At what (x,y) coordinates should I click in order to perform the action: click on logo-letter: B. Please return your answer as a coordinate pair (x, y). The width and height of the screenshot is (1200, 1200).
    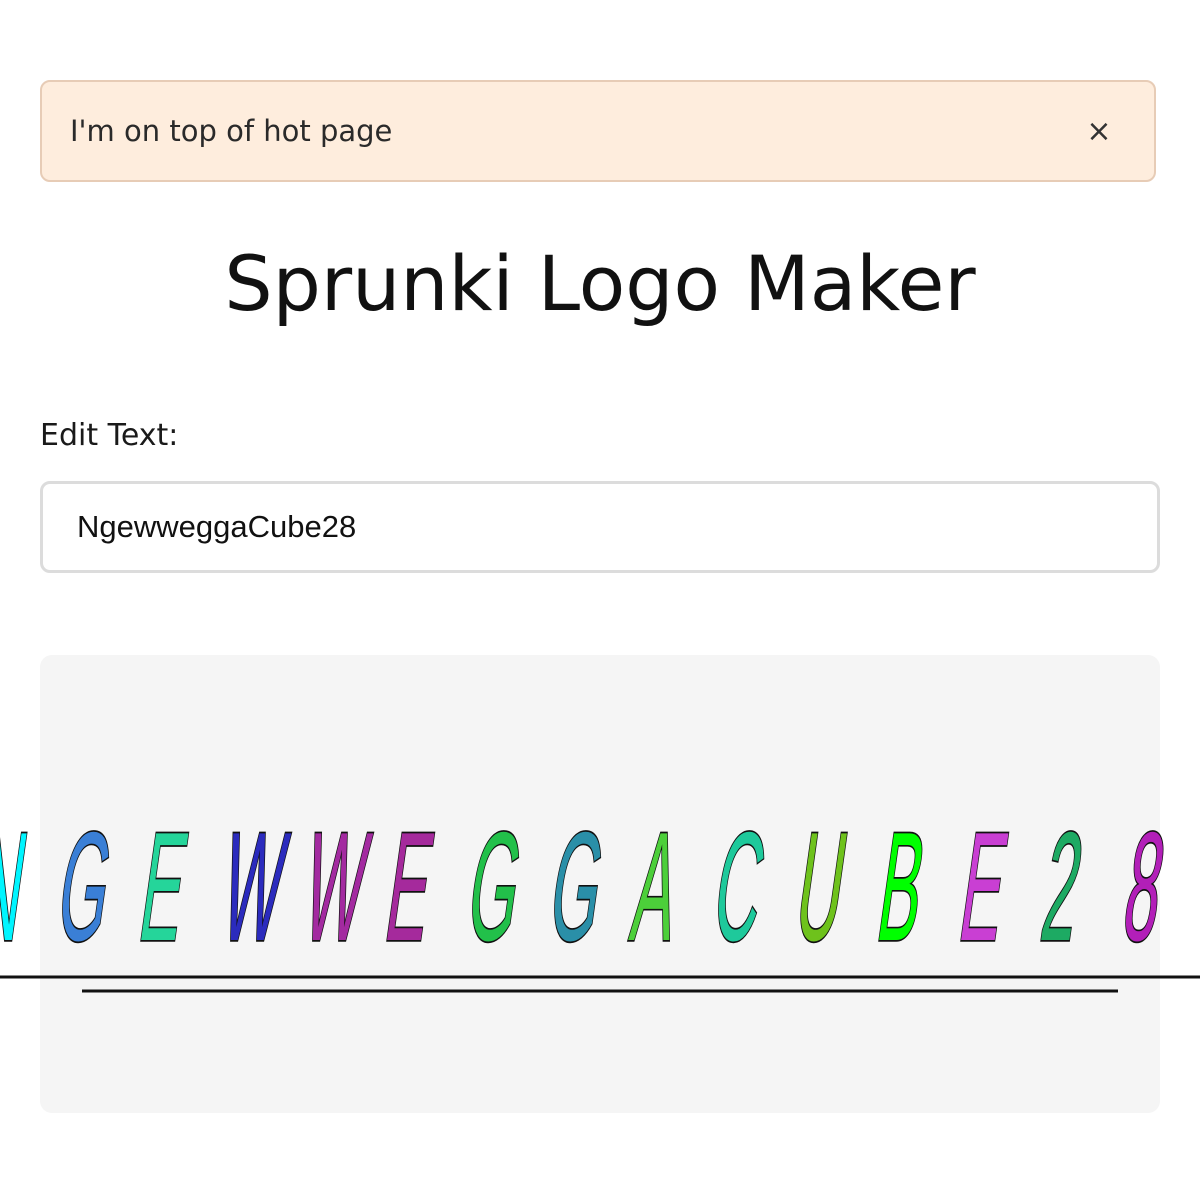
    Looking at the image, I should click on (902, 887).